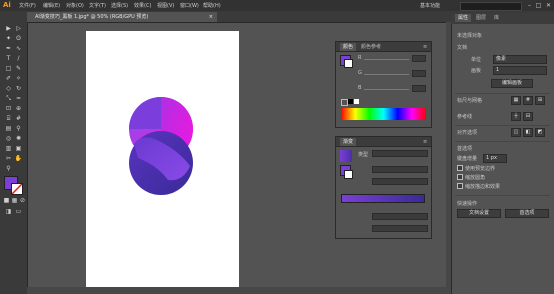  Describe the element at coordinates (18, 109) in the screenshot. I see `shape-builder-tool-icon: ⊕` at that location.